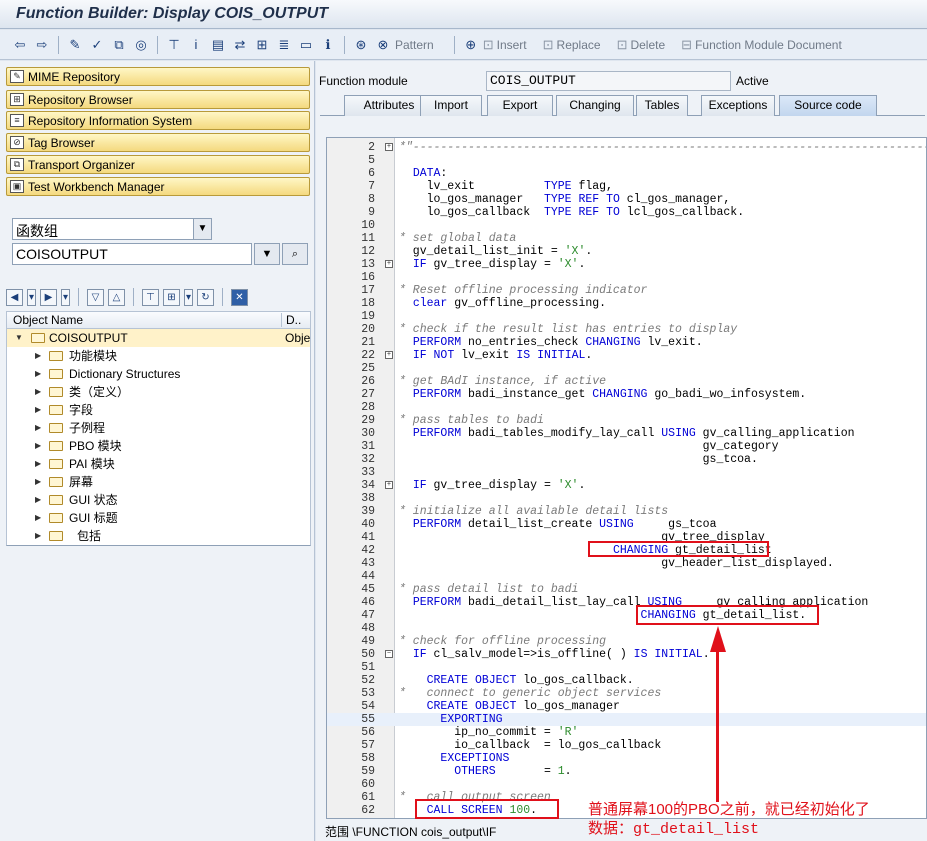  Describe the element at coordinates (626, 745) in the screenshot. I see `code-line: 57 io_callback = lo_gos_callback` at that location.